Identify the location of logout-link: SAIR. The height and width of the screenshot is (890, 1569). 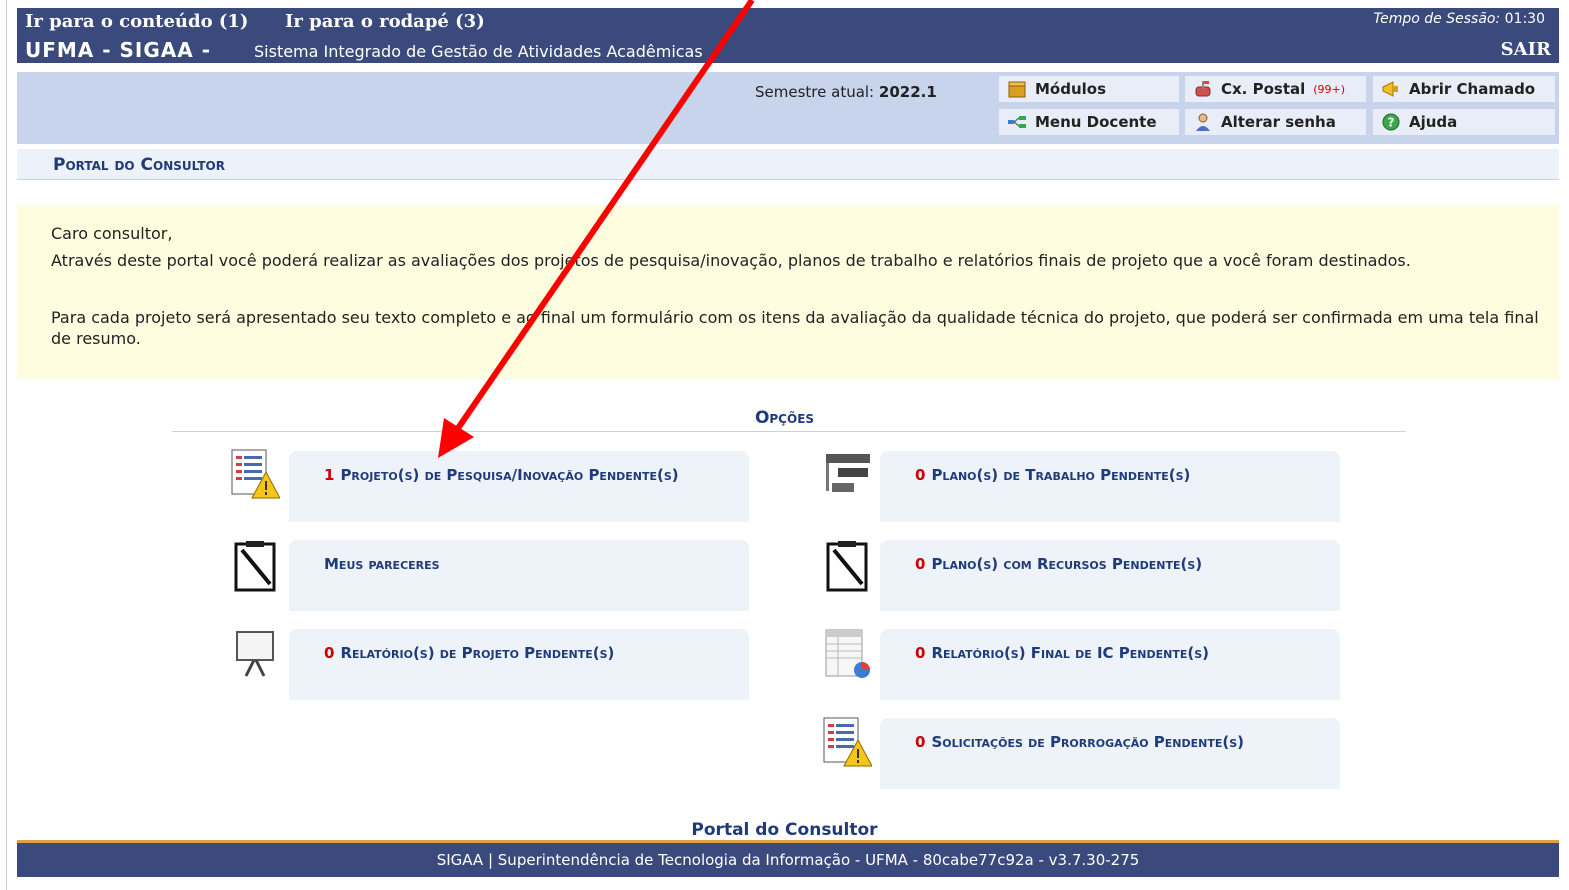
(1526, 49).